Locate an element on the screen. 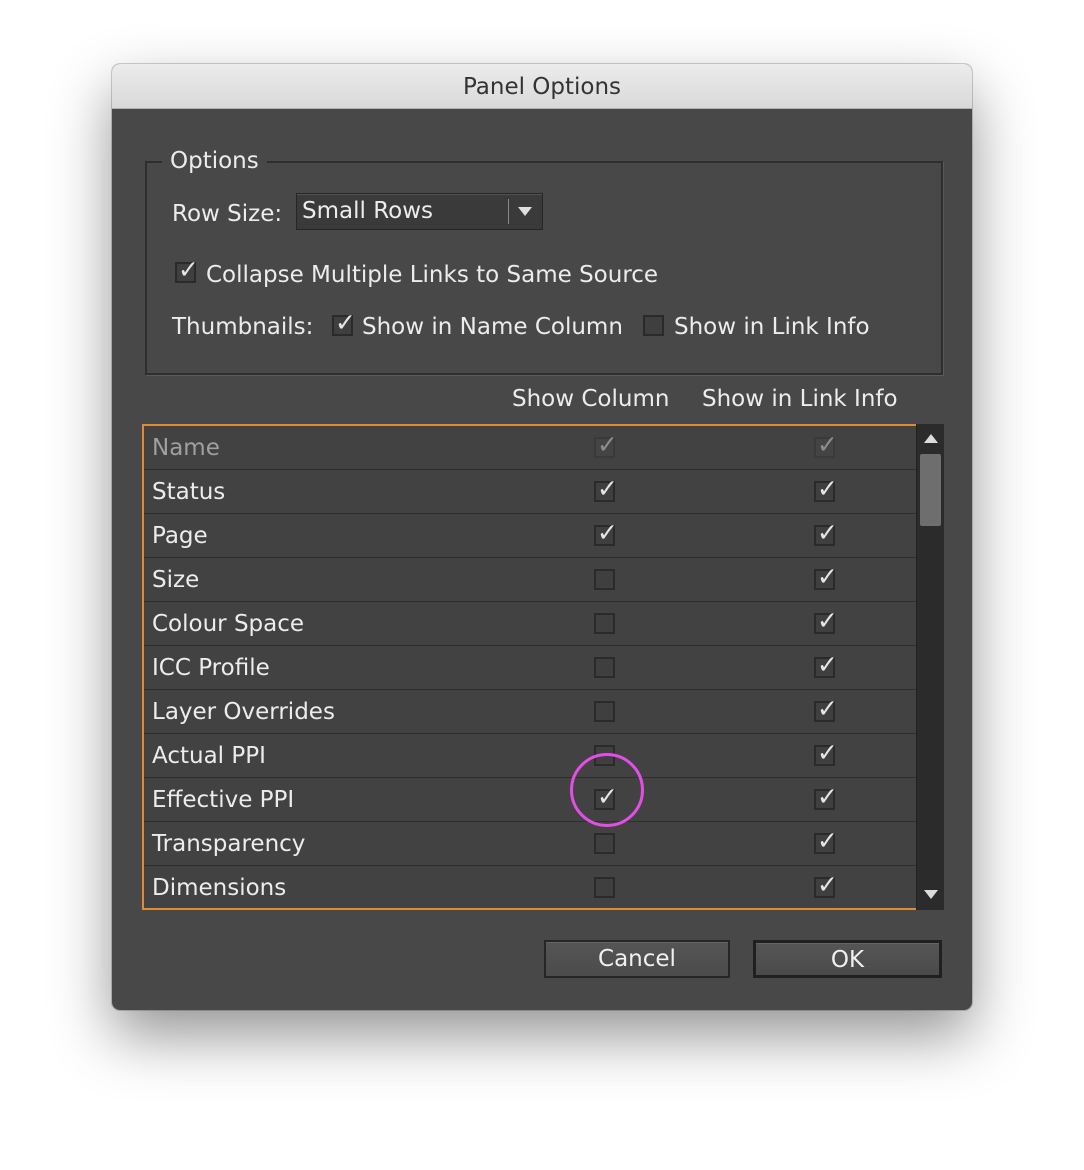 This screenshot has width=1084, height=1170. list-row: Layer Overrides ✓ is located at coordinates (530, 712).